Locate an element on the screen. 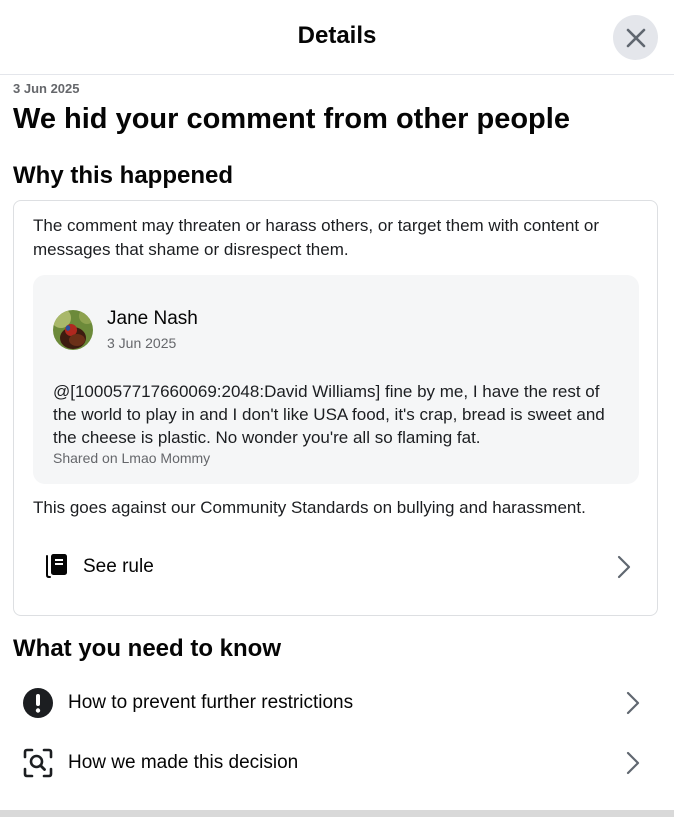 The height and width of the screenshot is (817, 674). close-icon is located at coordinates (635, 37).